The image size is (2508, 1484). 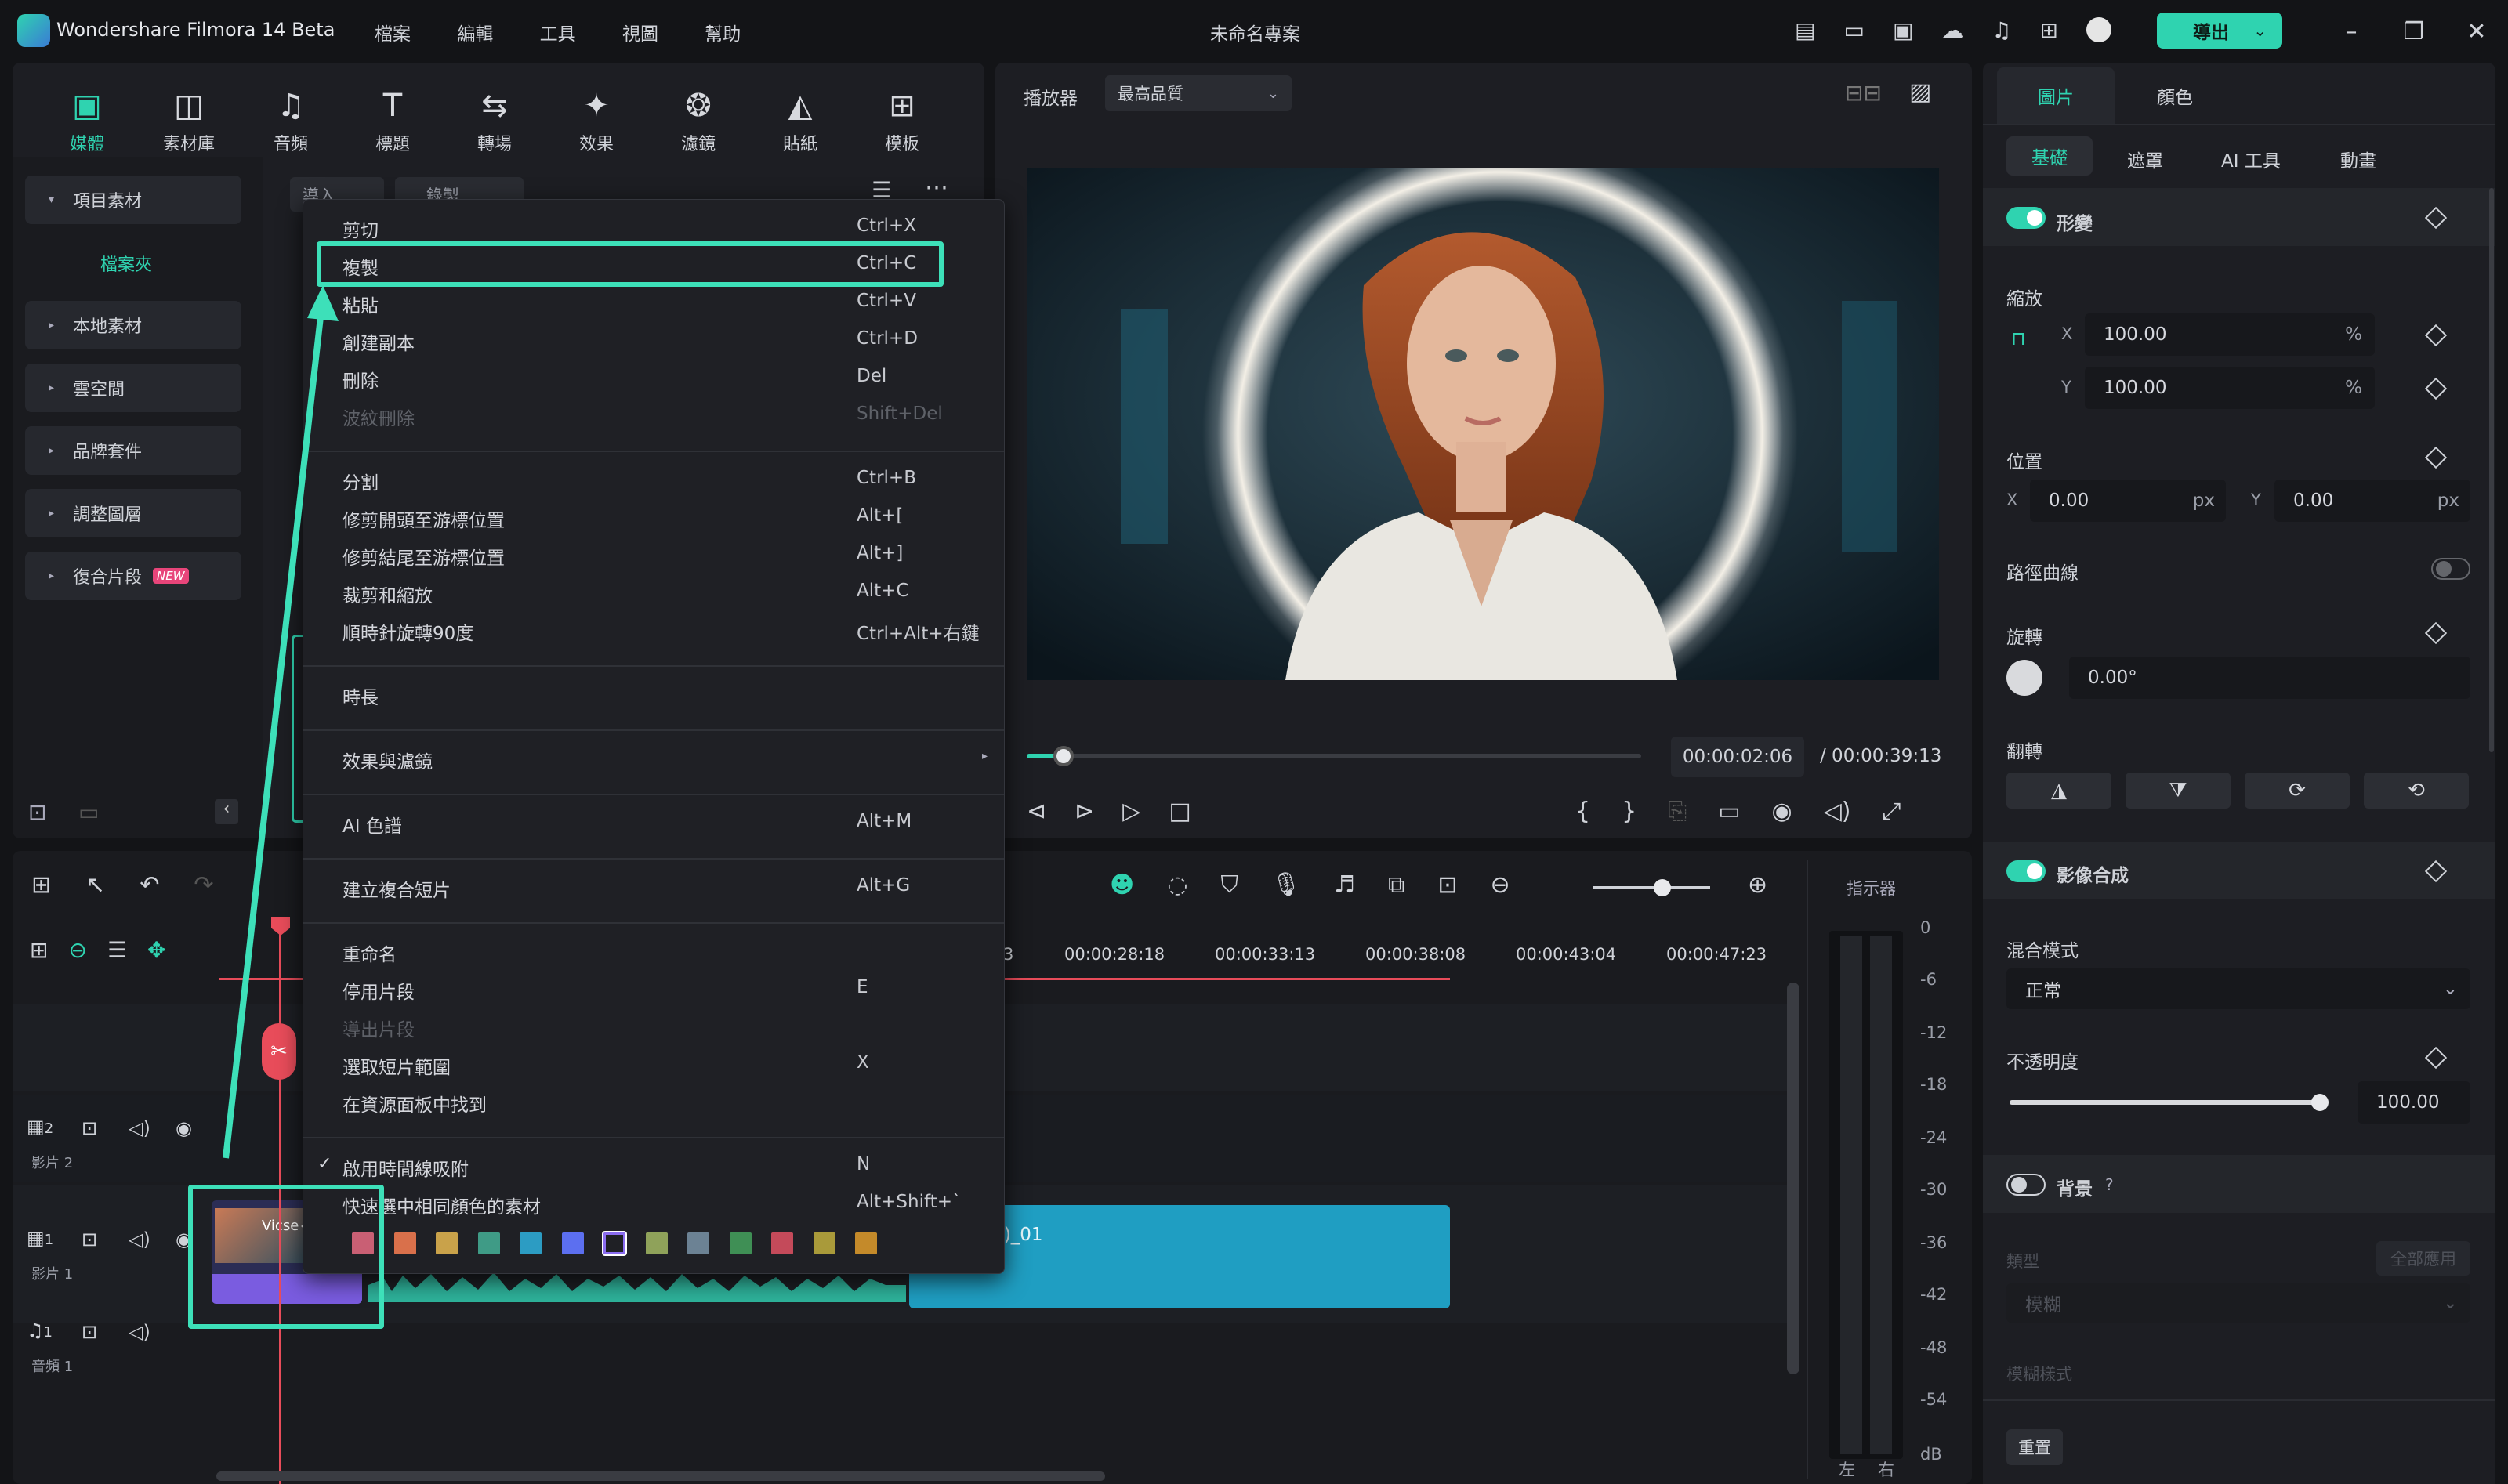 I want to click on annotation-arrow, so click(x=281, y=722).